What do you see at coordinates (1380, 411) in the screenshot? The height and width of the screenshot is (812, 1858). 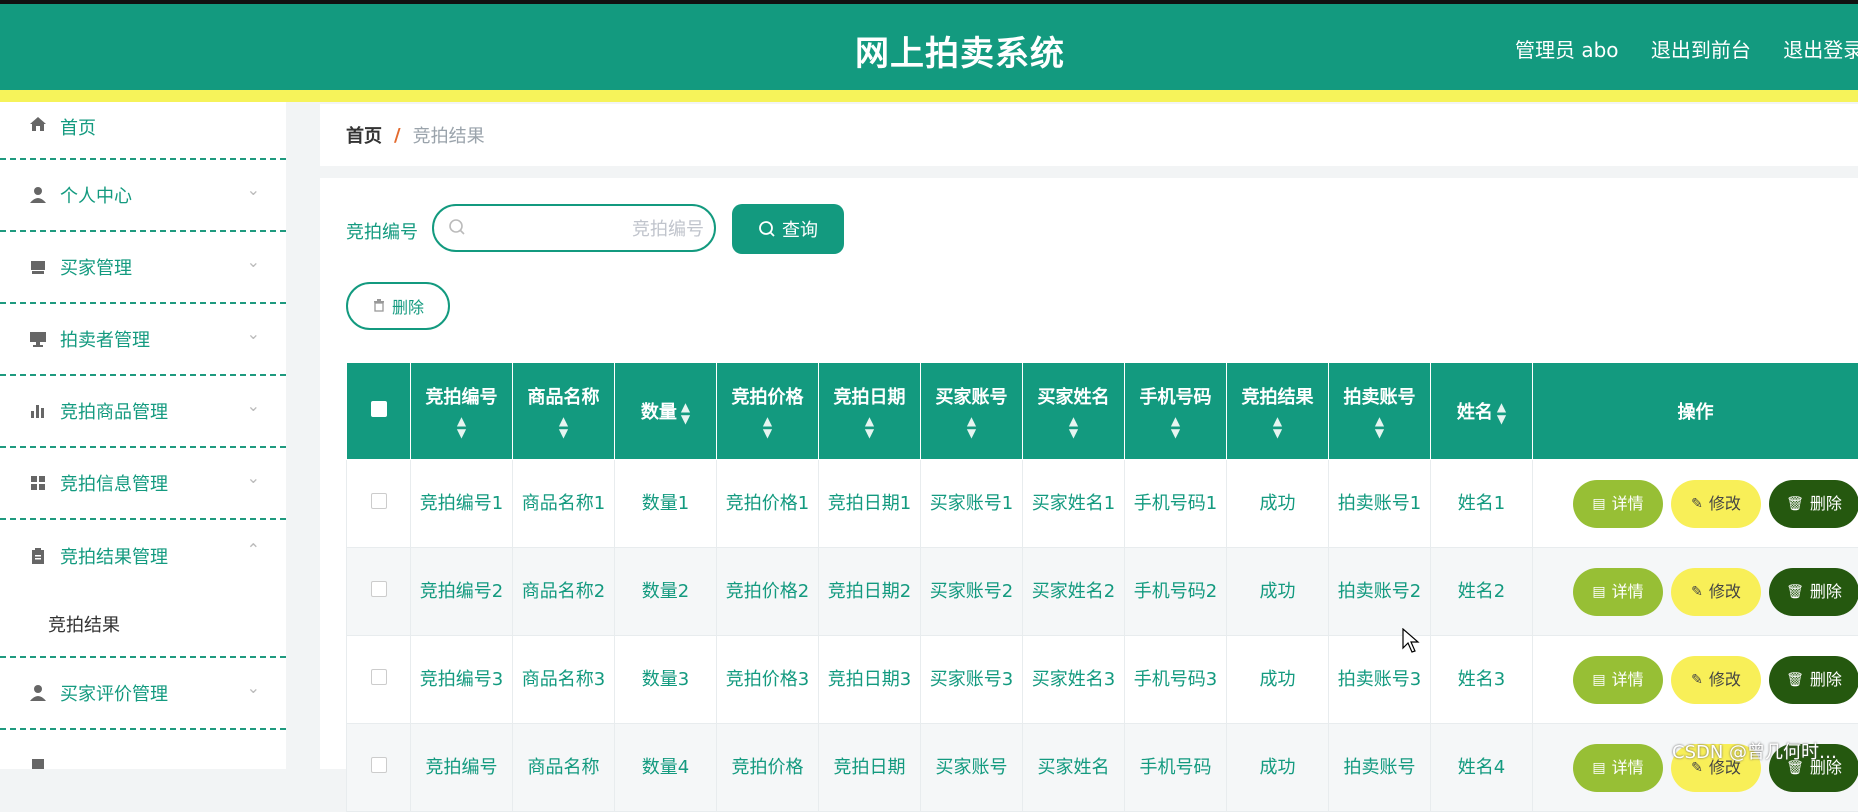 I see `column-header: 拍卖账号▲▼` at bounding box center [1380, 411].